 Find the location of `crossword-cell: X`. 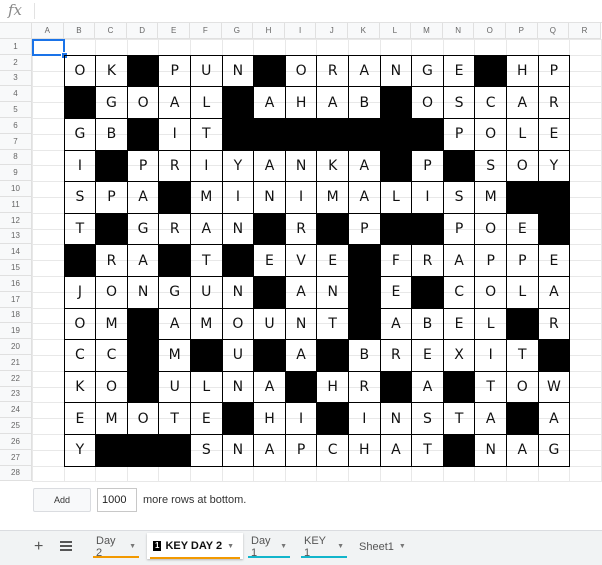

crossword-cell: X is located at coordinates (459, 355).